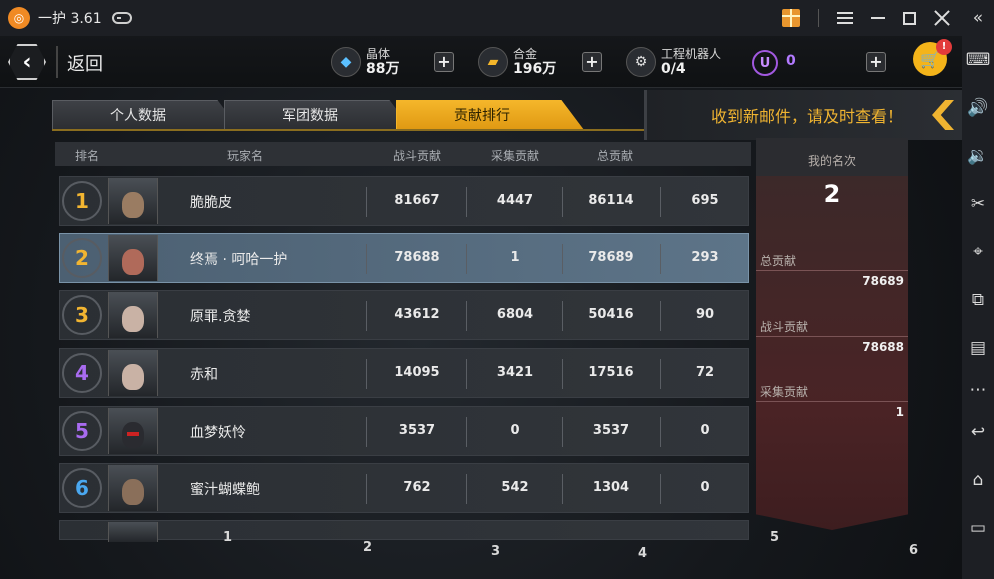  What do you see at coordinates (803, 115) in the screenshot?
I see `mail-notice-banner: 收到新邮件，请及时查看！` at bounding box center [803, 115].